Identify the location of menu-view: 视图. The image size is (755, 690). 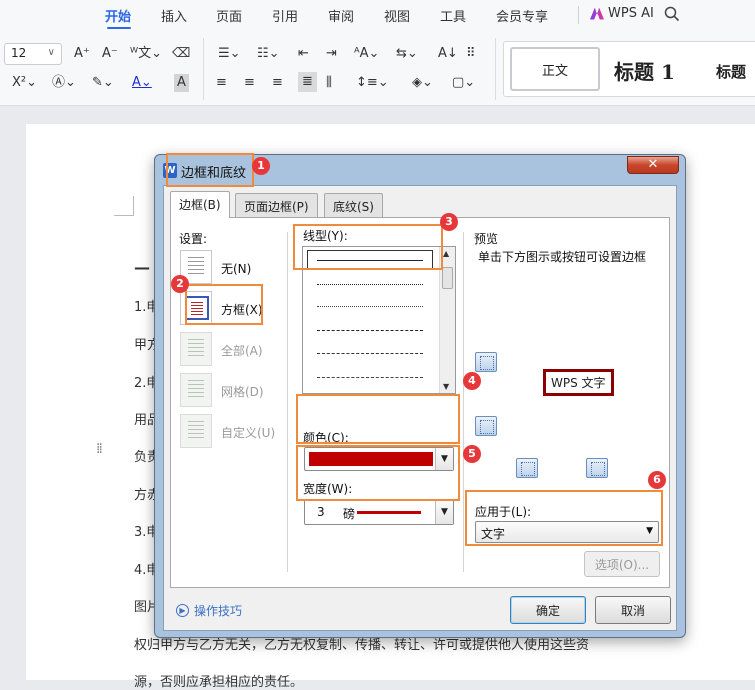
(397, 15).